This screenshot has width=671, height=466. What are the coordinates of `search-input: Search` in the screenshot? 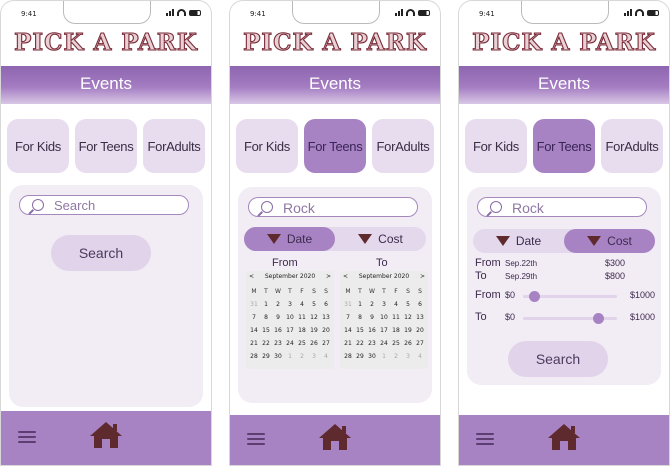 It's located at (104, 205).